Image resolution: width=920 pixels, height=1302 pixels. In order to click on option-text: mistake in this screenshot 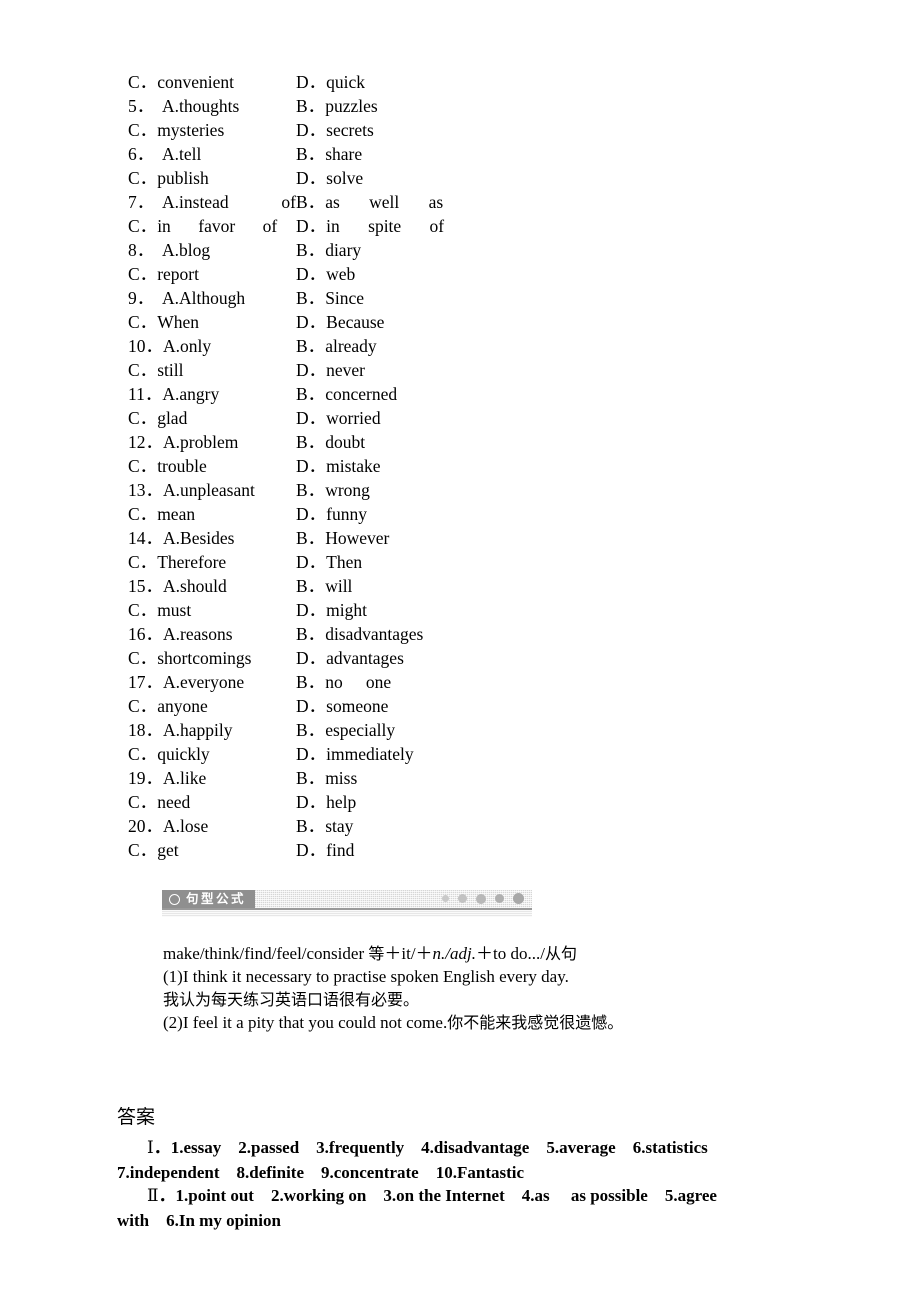, I will do `click(353, 466)`.